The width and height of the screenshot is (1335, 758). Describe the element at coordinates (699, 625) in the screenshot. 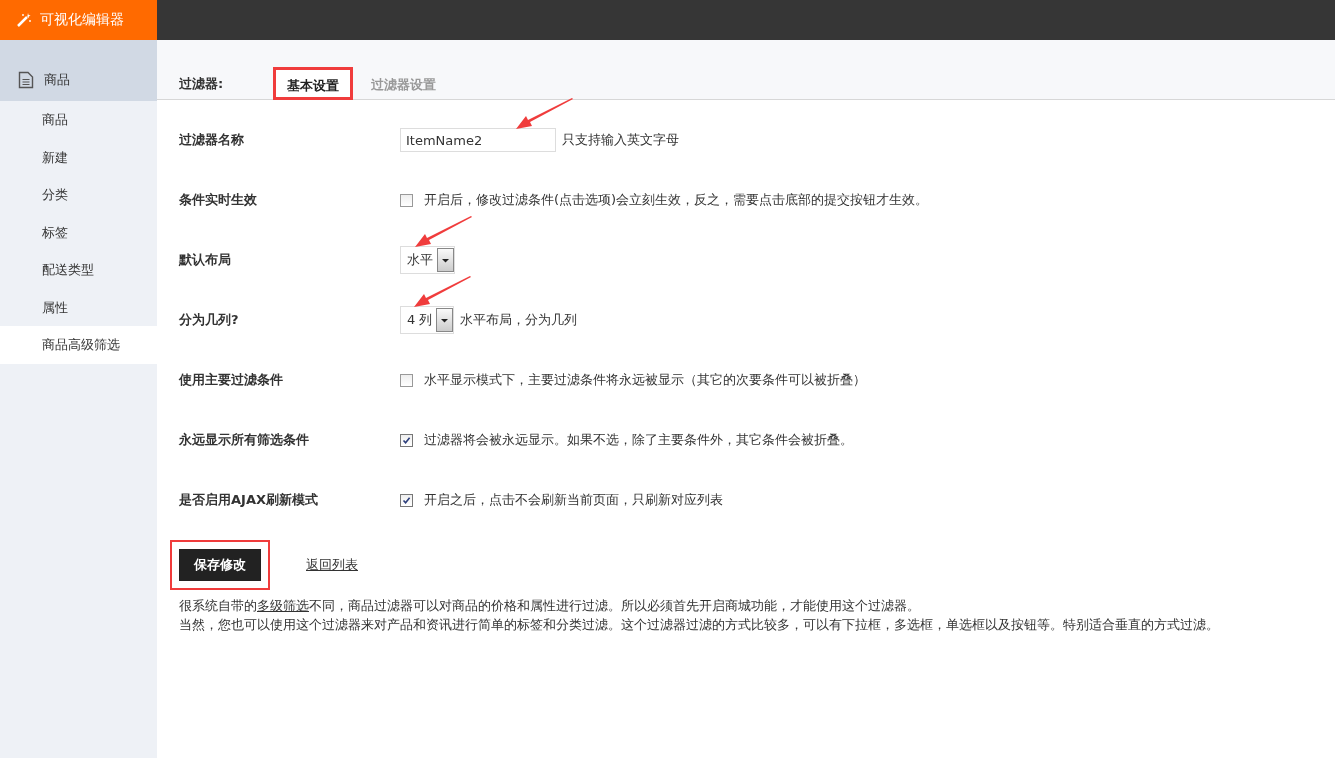

I see `description-text: 当然，您也可以使用这个过滤器来对产品和资讯进行简单的标签和分类过滤。这个过滤器过滤的方式比较多，可以有下拉框，多选框，单选框以及按钮等。特别适合垂直的方式过滤。` at that location.